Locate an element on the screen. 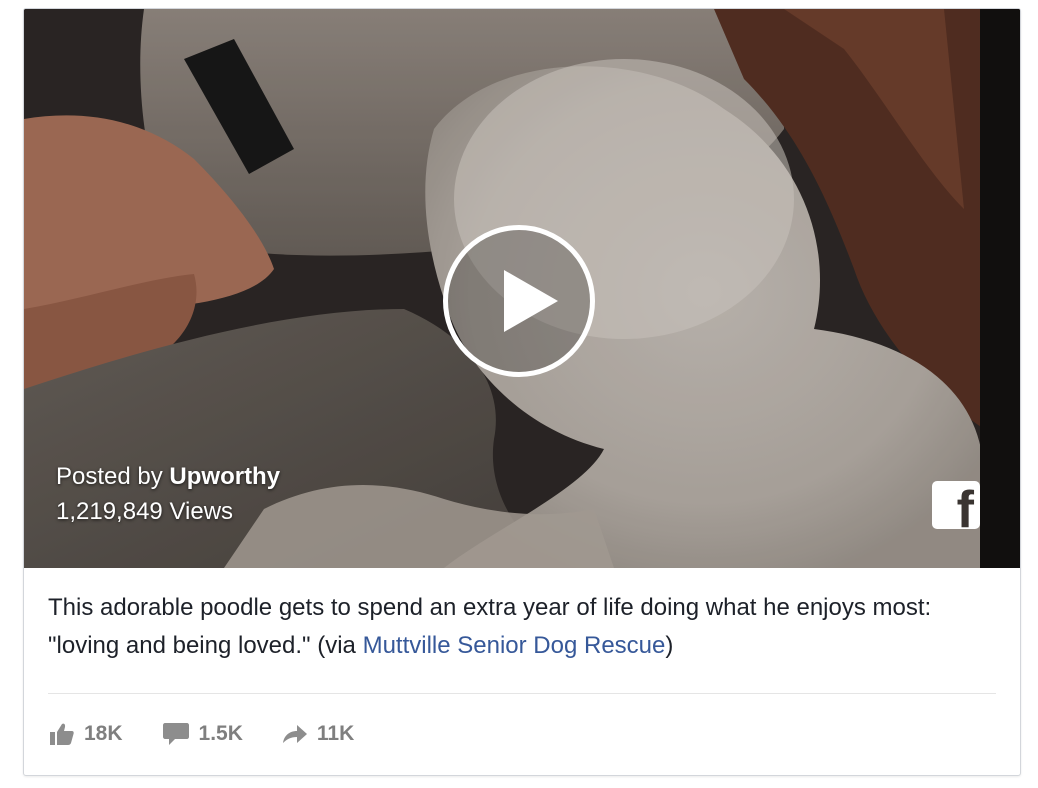 This screenshot has width=1038, height=788. facebook-logo-icon: f is located at coordinates (956, 505).